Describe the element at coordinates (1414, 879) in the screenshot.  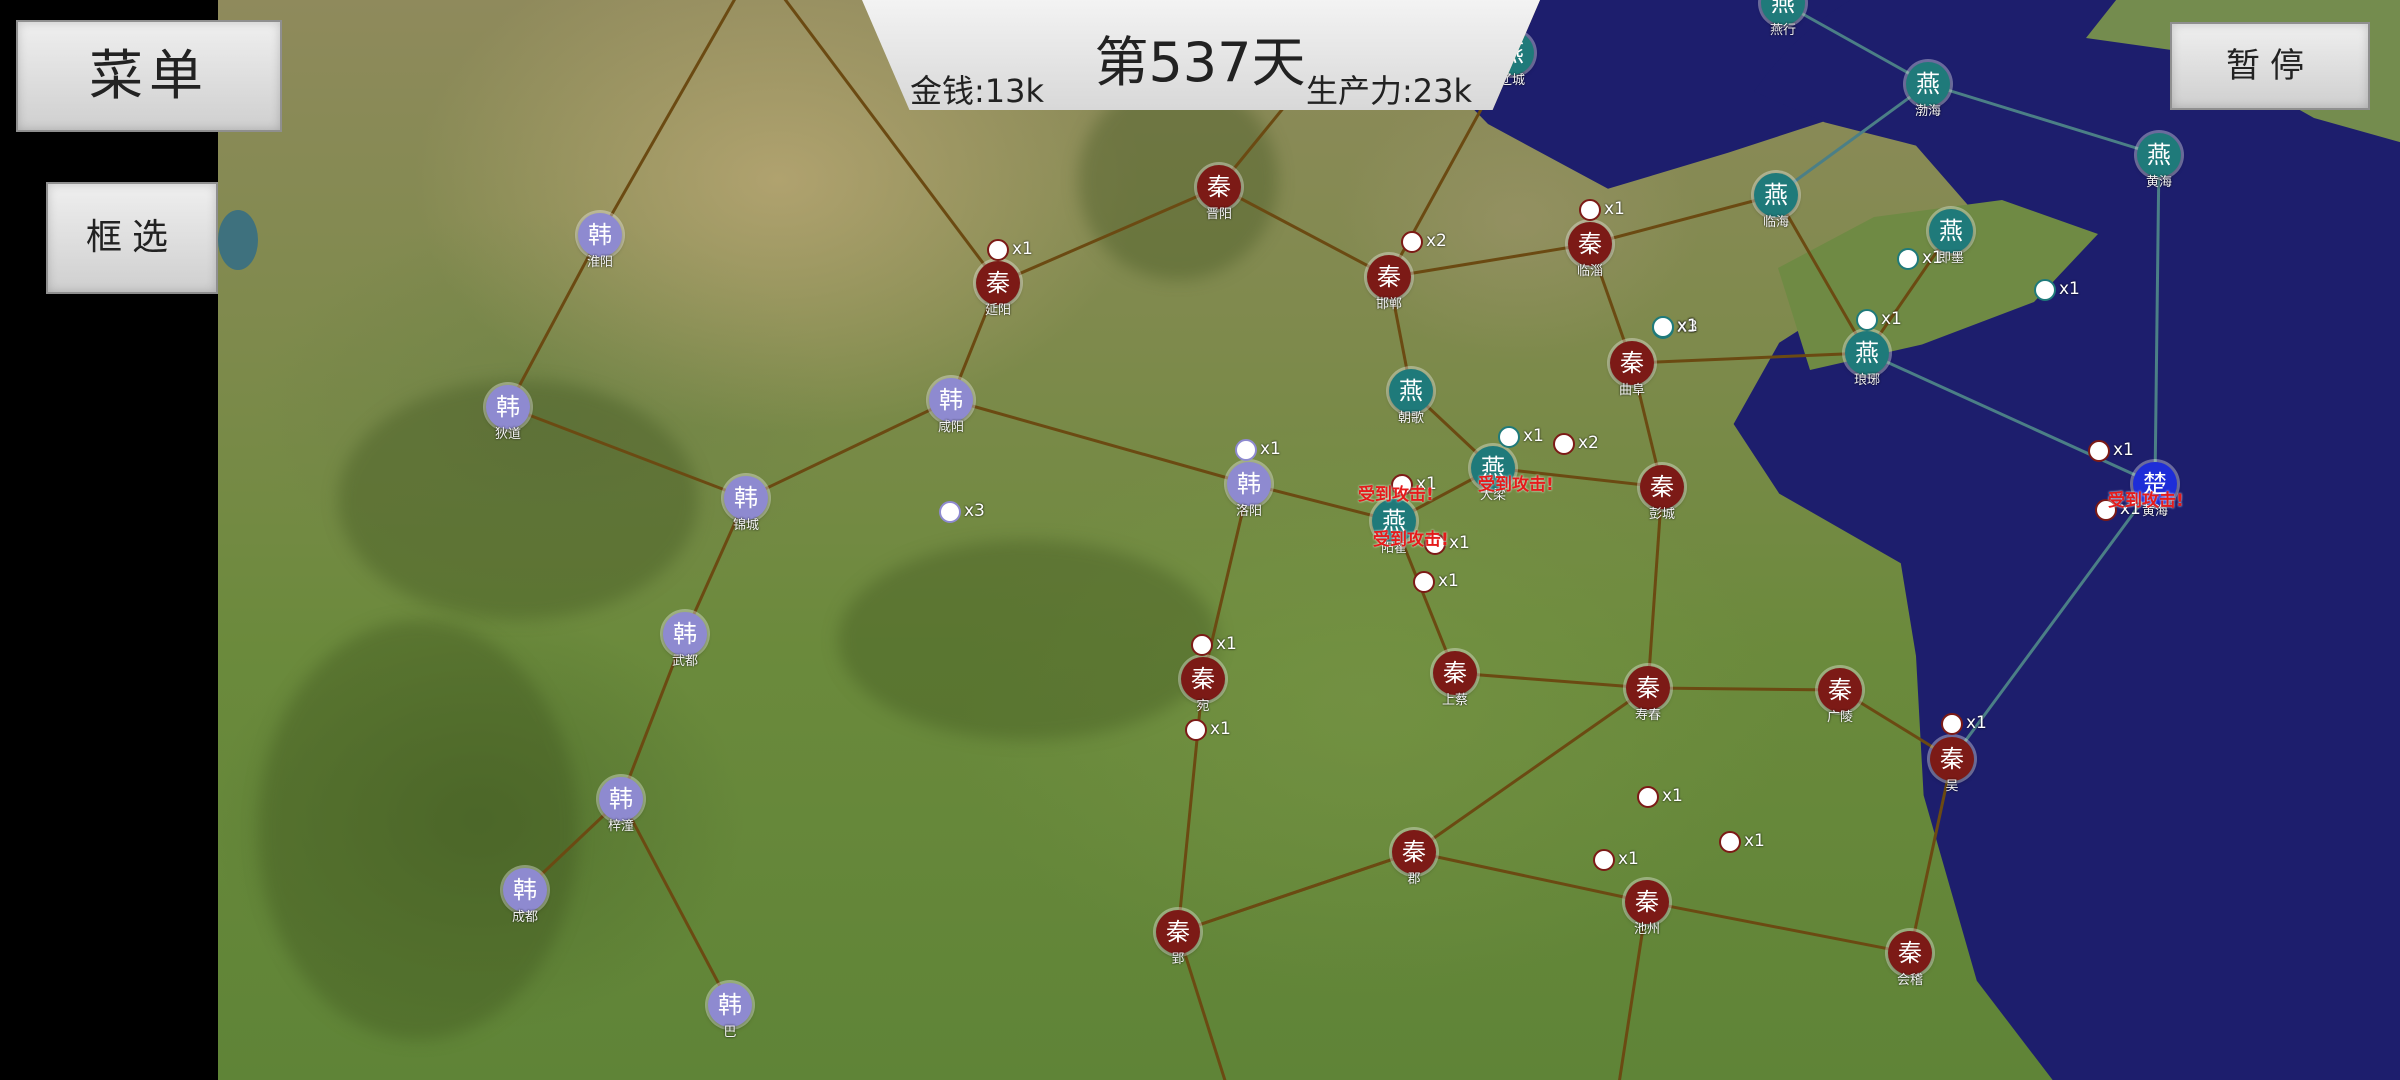
I see `city-name-label: 郡` at that location.